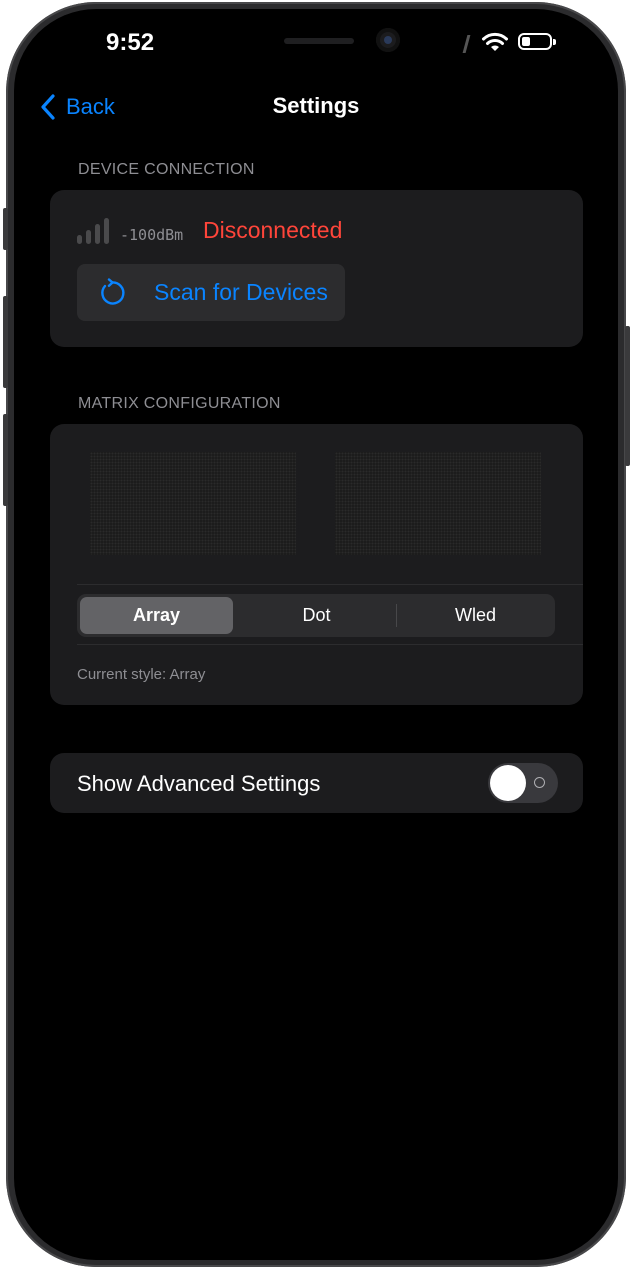 The width and height of the screenshot is (633, 1269). I want to click on scan-button-label: Scan for Devices, so click(241, 292).